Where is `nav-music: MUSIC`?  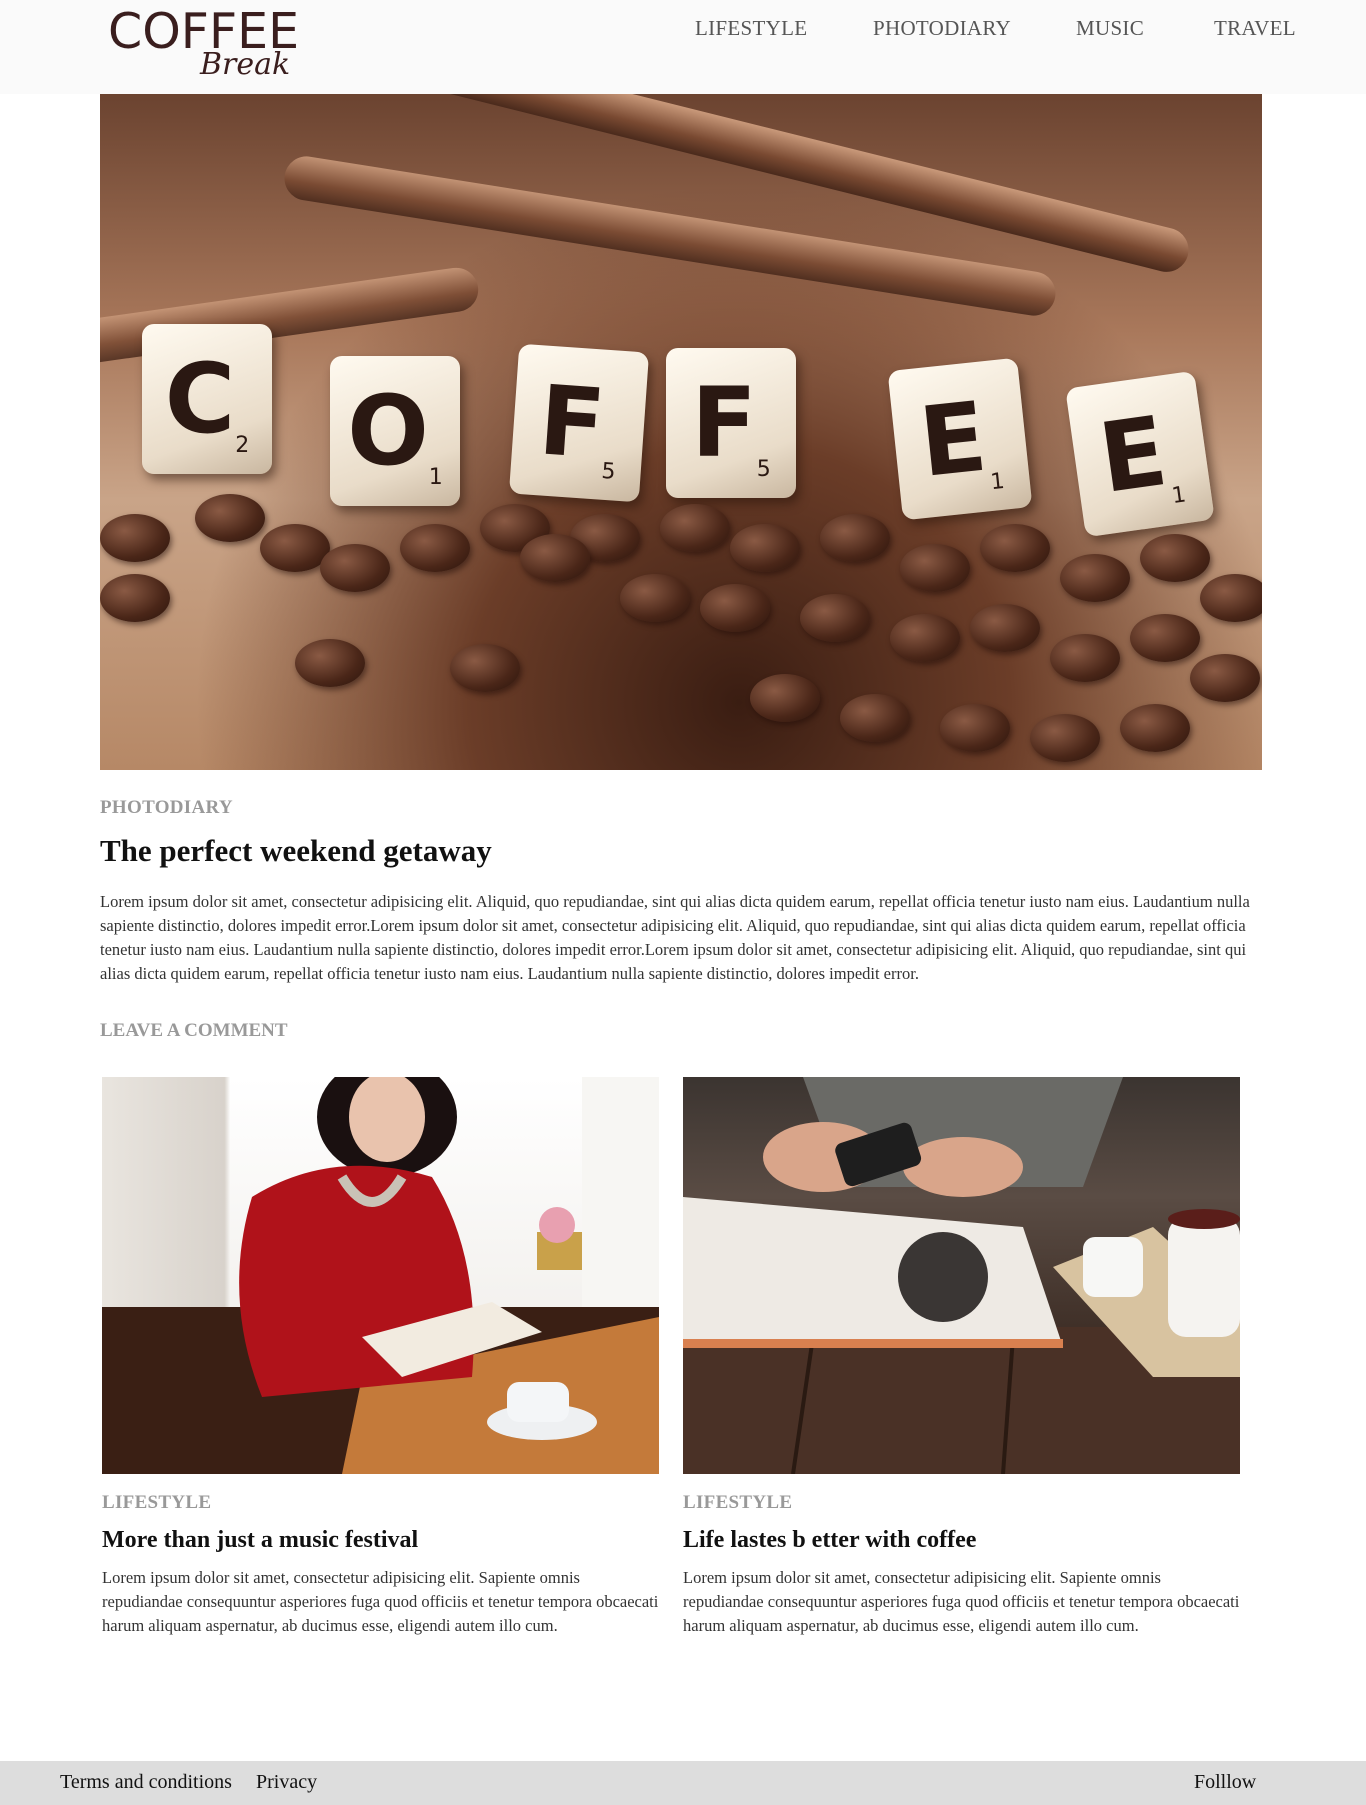 nav-music: MUSIC is located at coordinates (1110, 28).